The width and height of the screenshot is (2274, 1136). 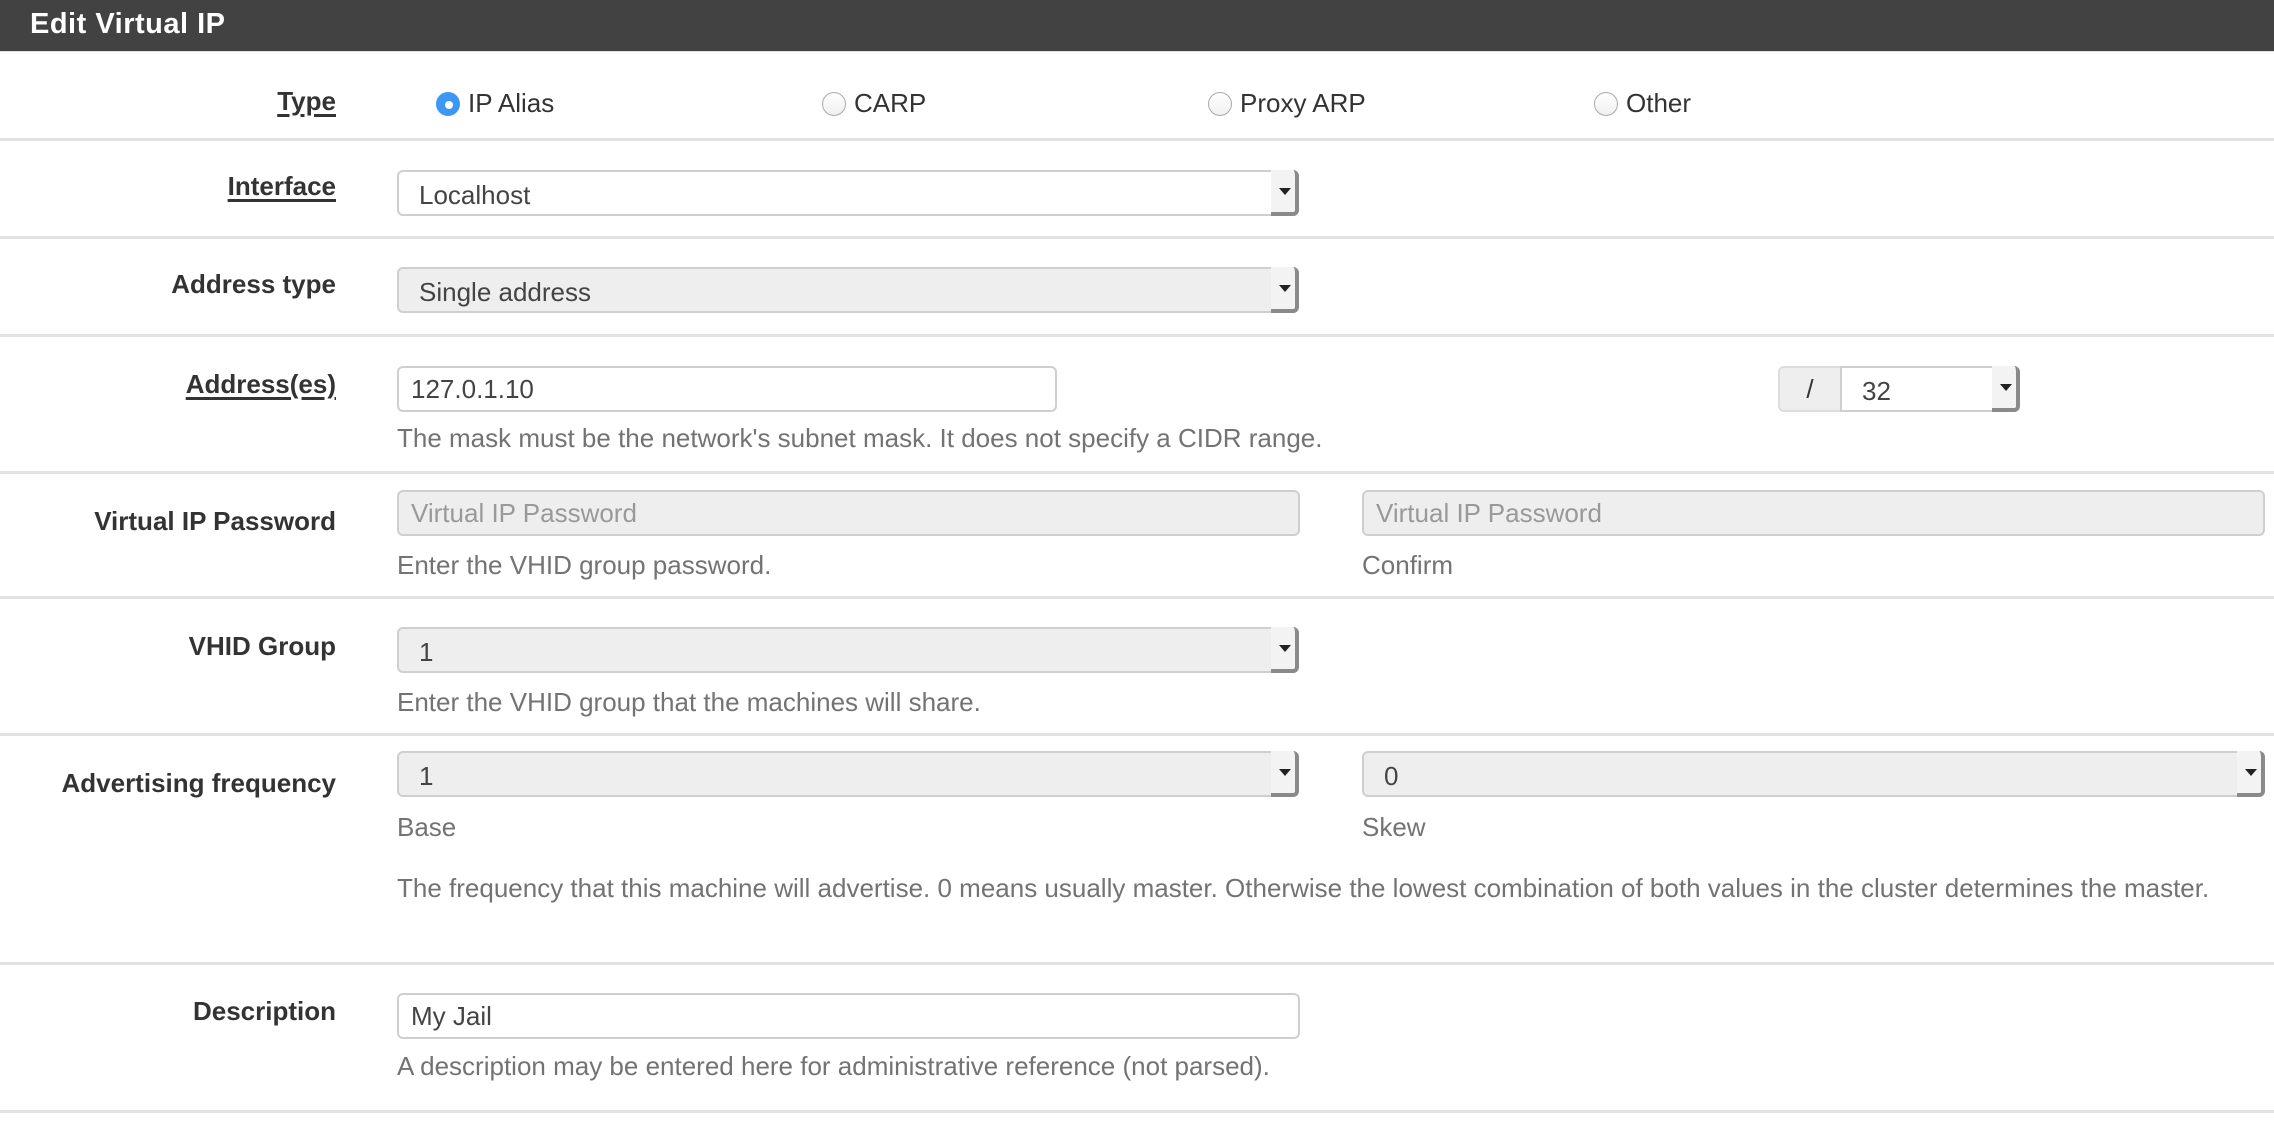 I want to click on panel-header: Edit Virtual IP, so click(x=1137, y=26).